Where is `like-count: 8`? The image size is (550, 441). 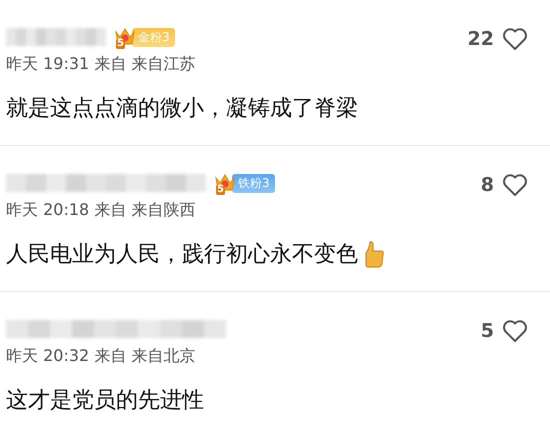
like-count: 8 is located at coordinates (487, 185).